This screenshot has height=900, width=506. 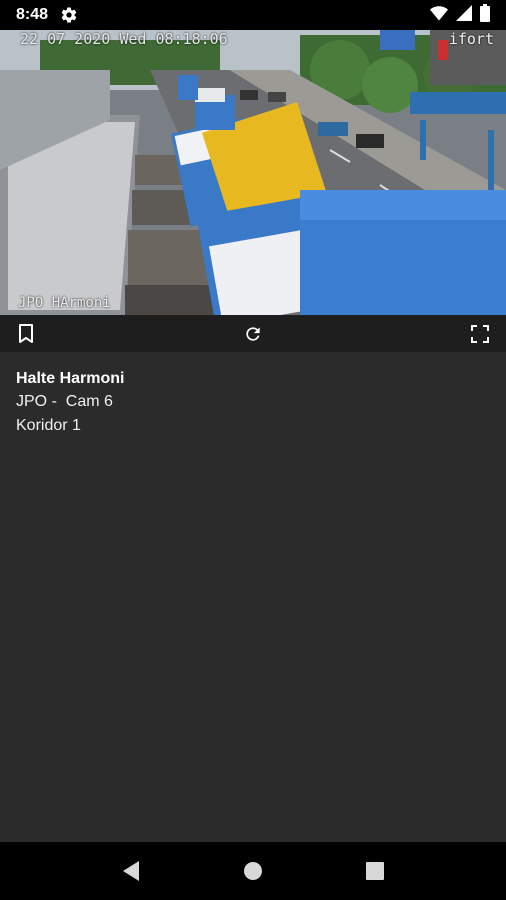 I want to click on refresh-icon, so click(x=253, y=334).